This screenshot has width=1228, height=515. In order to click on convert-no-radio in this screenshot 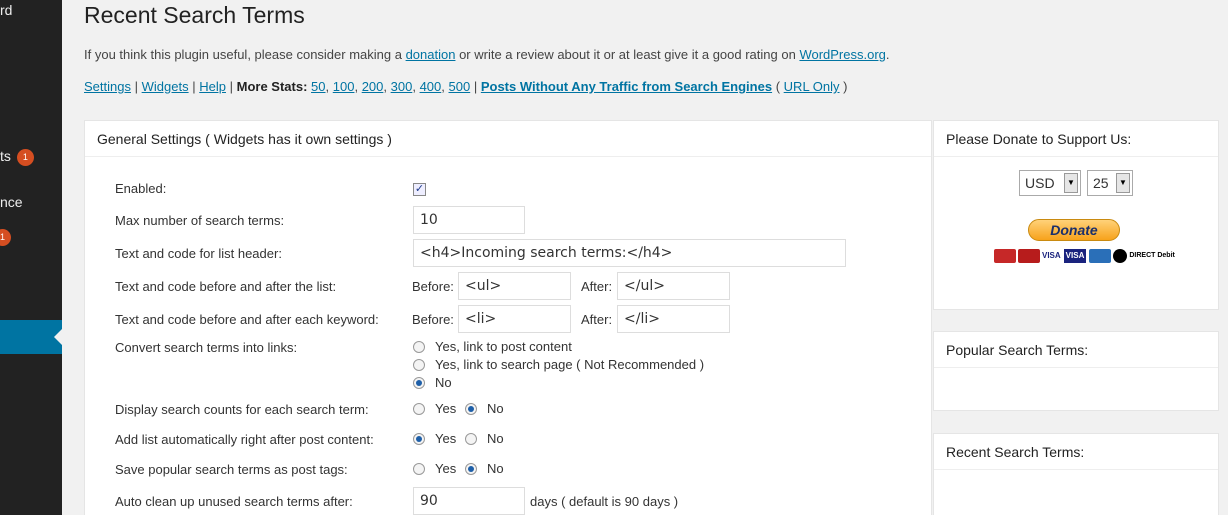, I will do `click(419, 383)`.